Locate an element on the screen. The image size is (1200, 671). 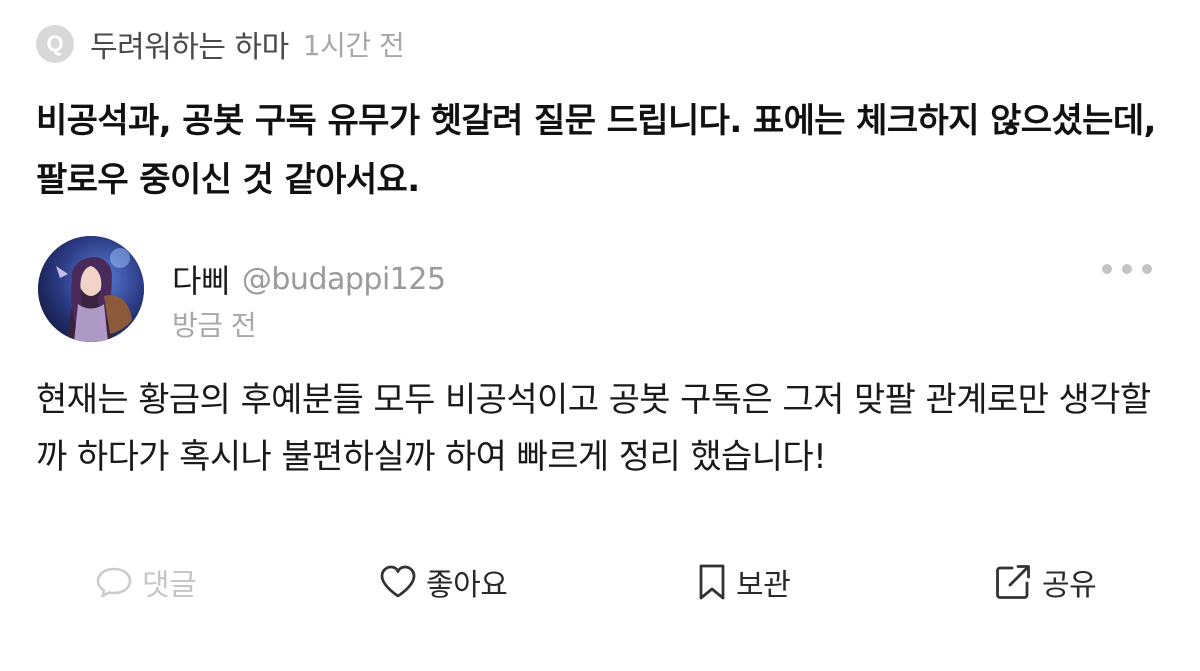
save-button: 보관 is located at coordinates (743, 582).